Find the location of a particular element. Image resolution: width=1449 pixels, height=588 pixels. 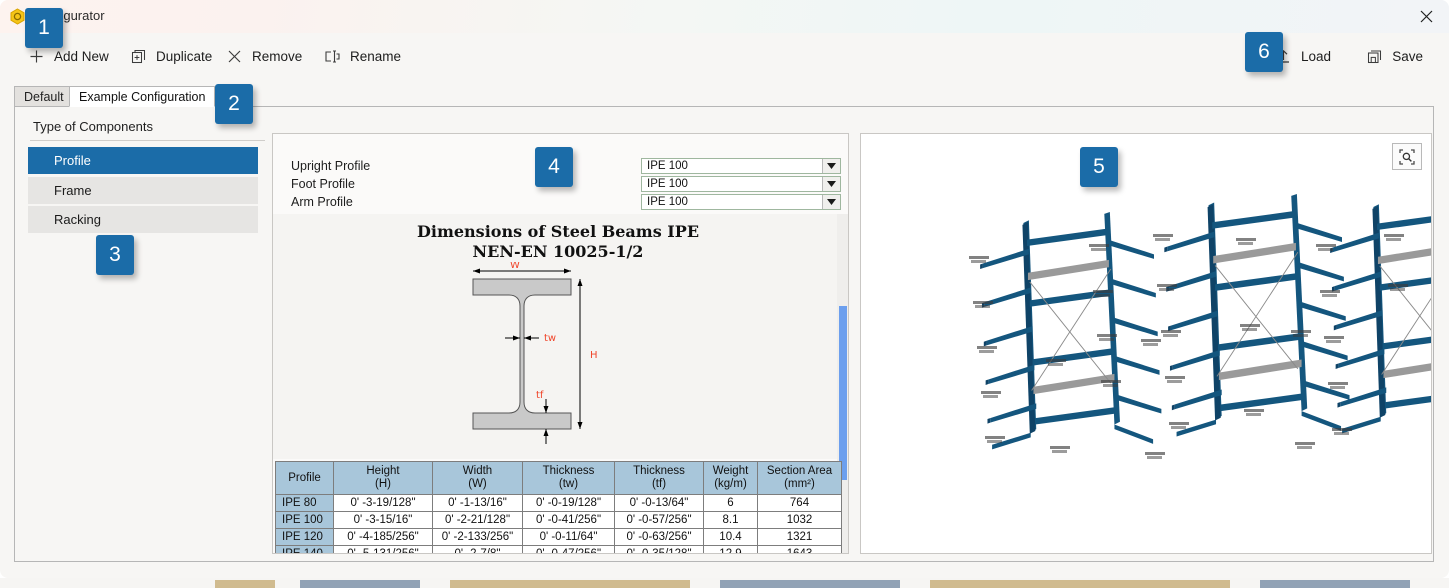

table-column-header: Width (W) is located at coordinates (477, 478).